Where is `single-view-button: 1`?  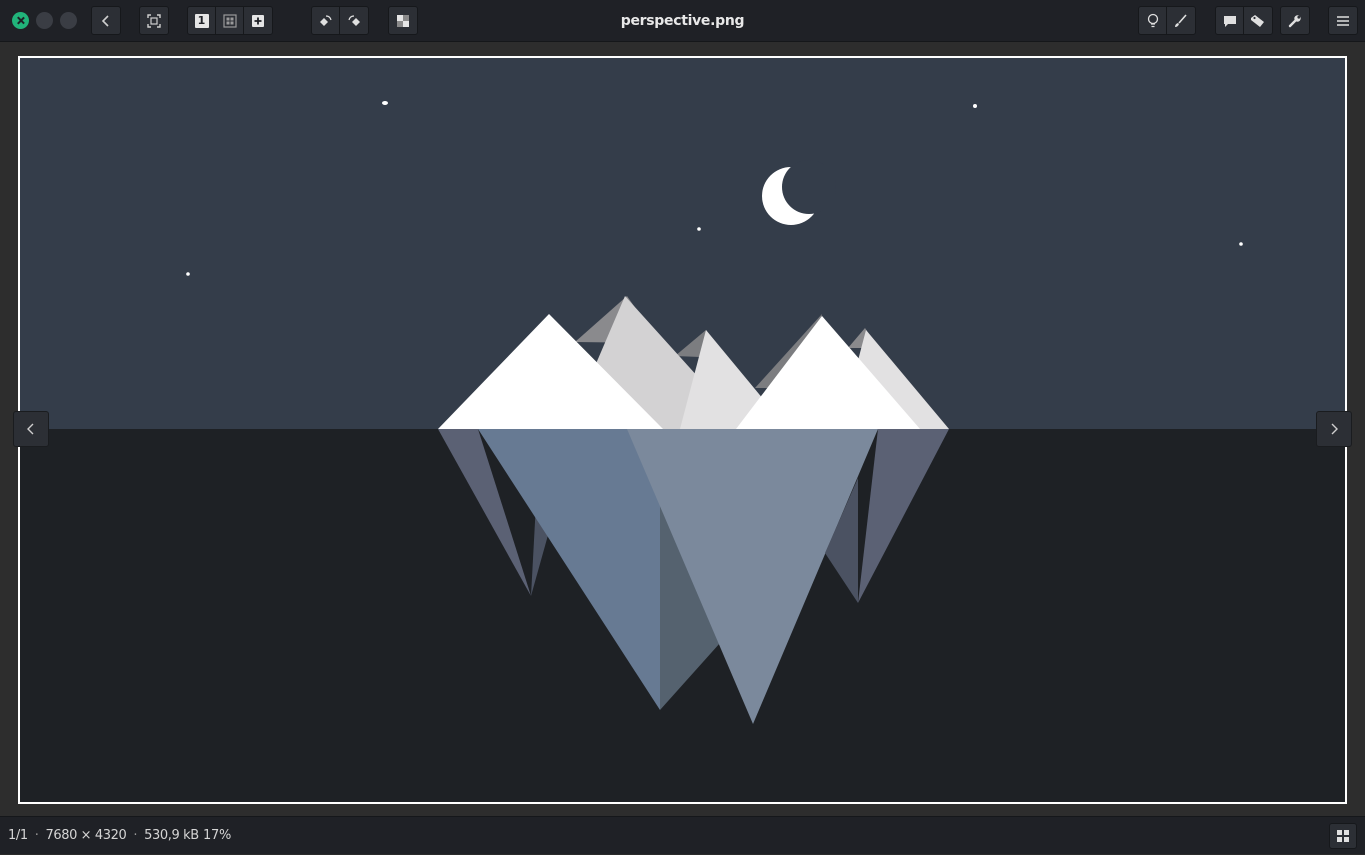 single-view-button: 1 is located at coordinates (202, 20).